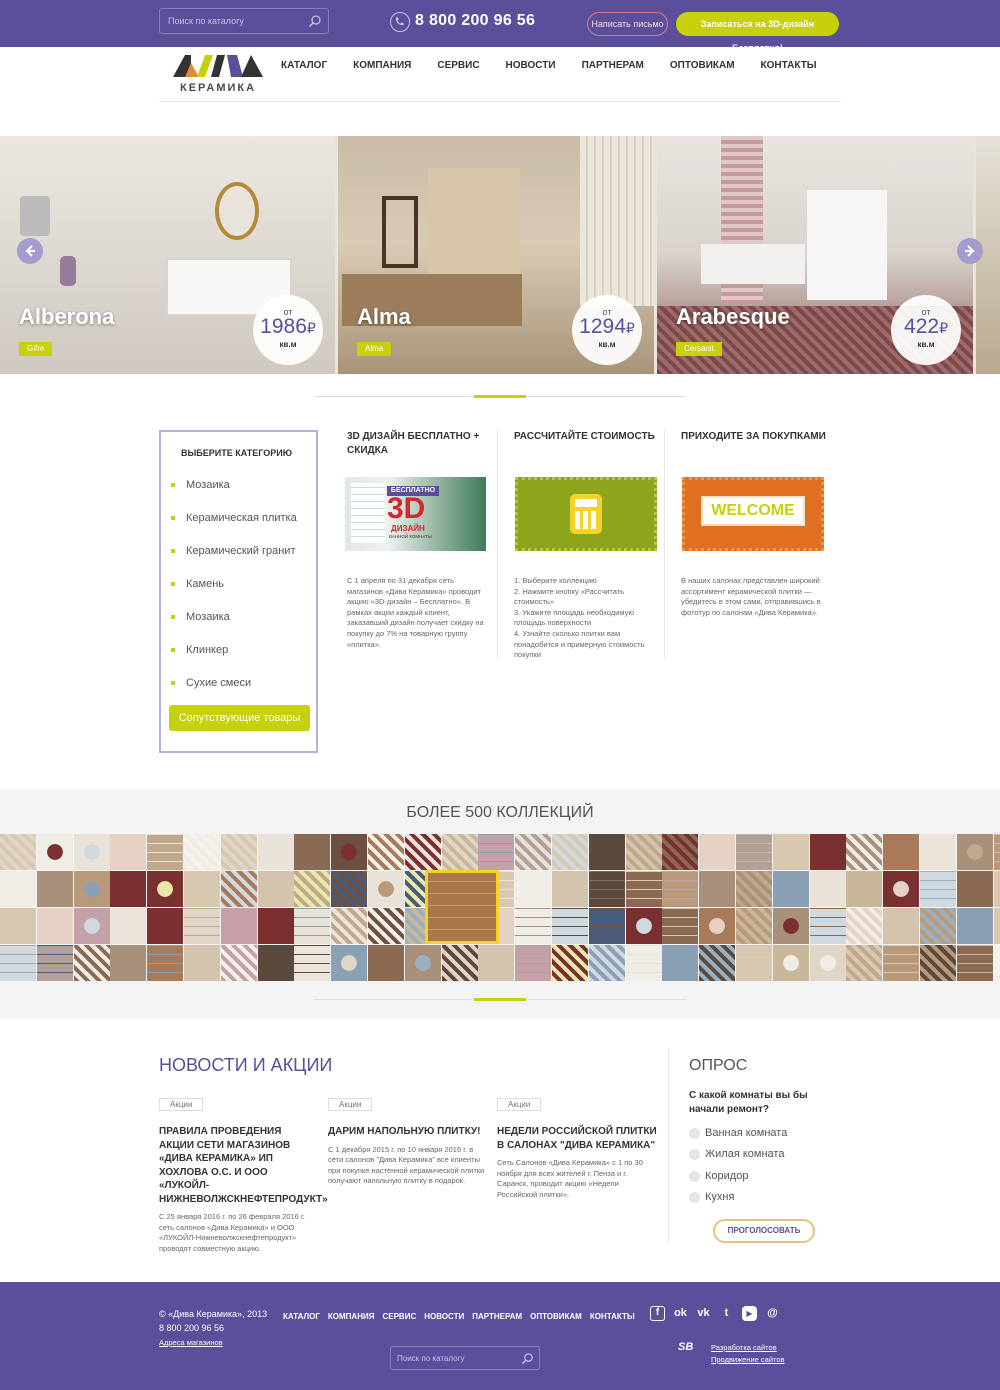 This screenshot has height=1390, width=1000. What do you see at coordinates (612, 1316) in the screenshot?
I see `footer-nav-contacts: КОНТАКТЫ` at bounding box center [612, 1316].